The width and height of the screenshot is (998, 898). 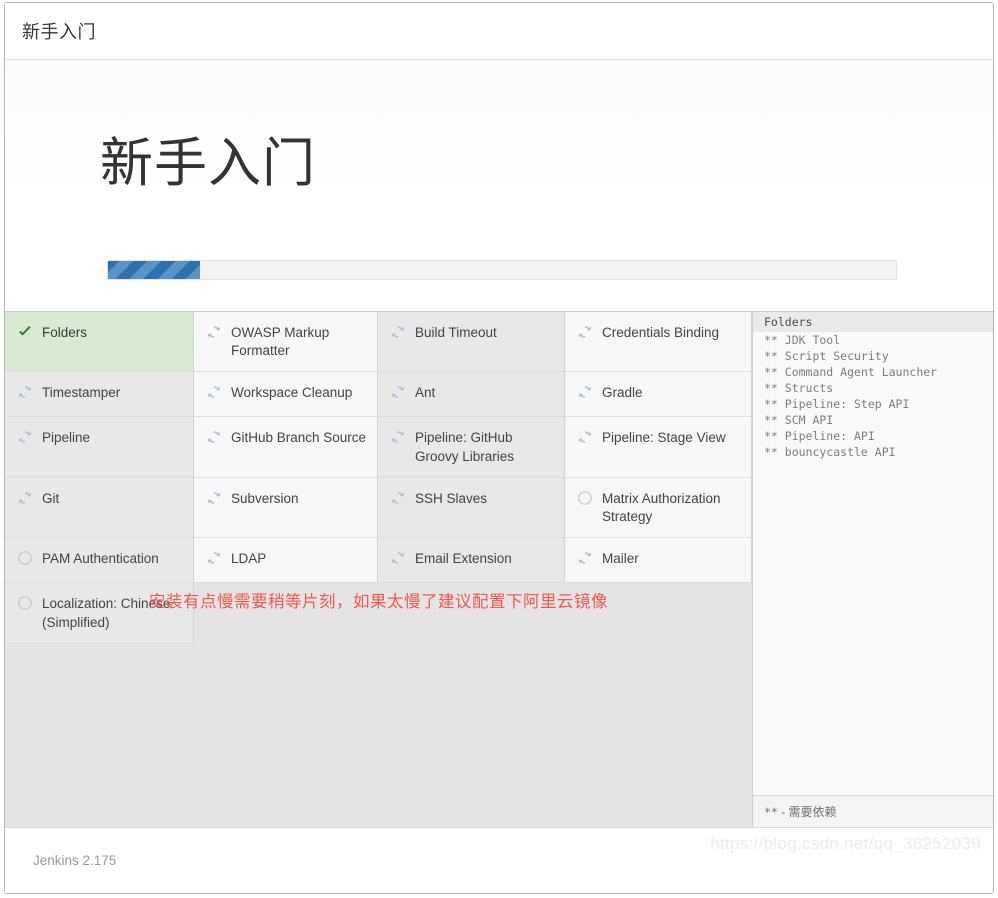 What do you see at coordinates (502, 270) in the screenshot?
I see `install-progress-bar` at bounding box center [502, 270].